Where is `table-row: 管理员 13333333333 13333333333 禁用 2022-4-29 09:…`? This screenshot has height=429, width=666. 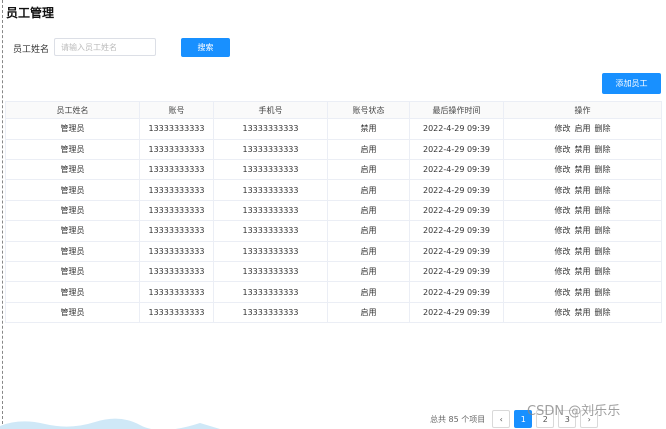 table-row: 管理员 13333333333 13333333333 禁用 2022-4-29 09:… is located at coordinates (333, 129).